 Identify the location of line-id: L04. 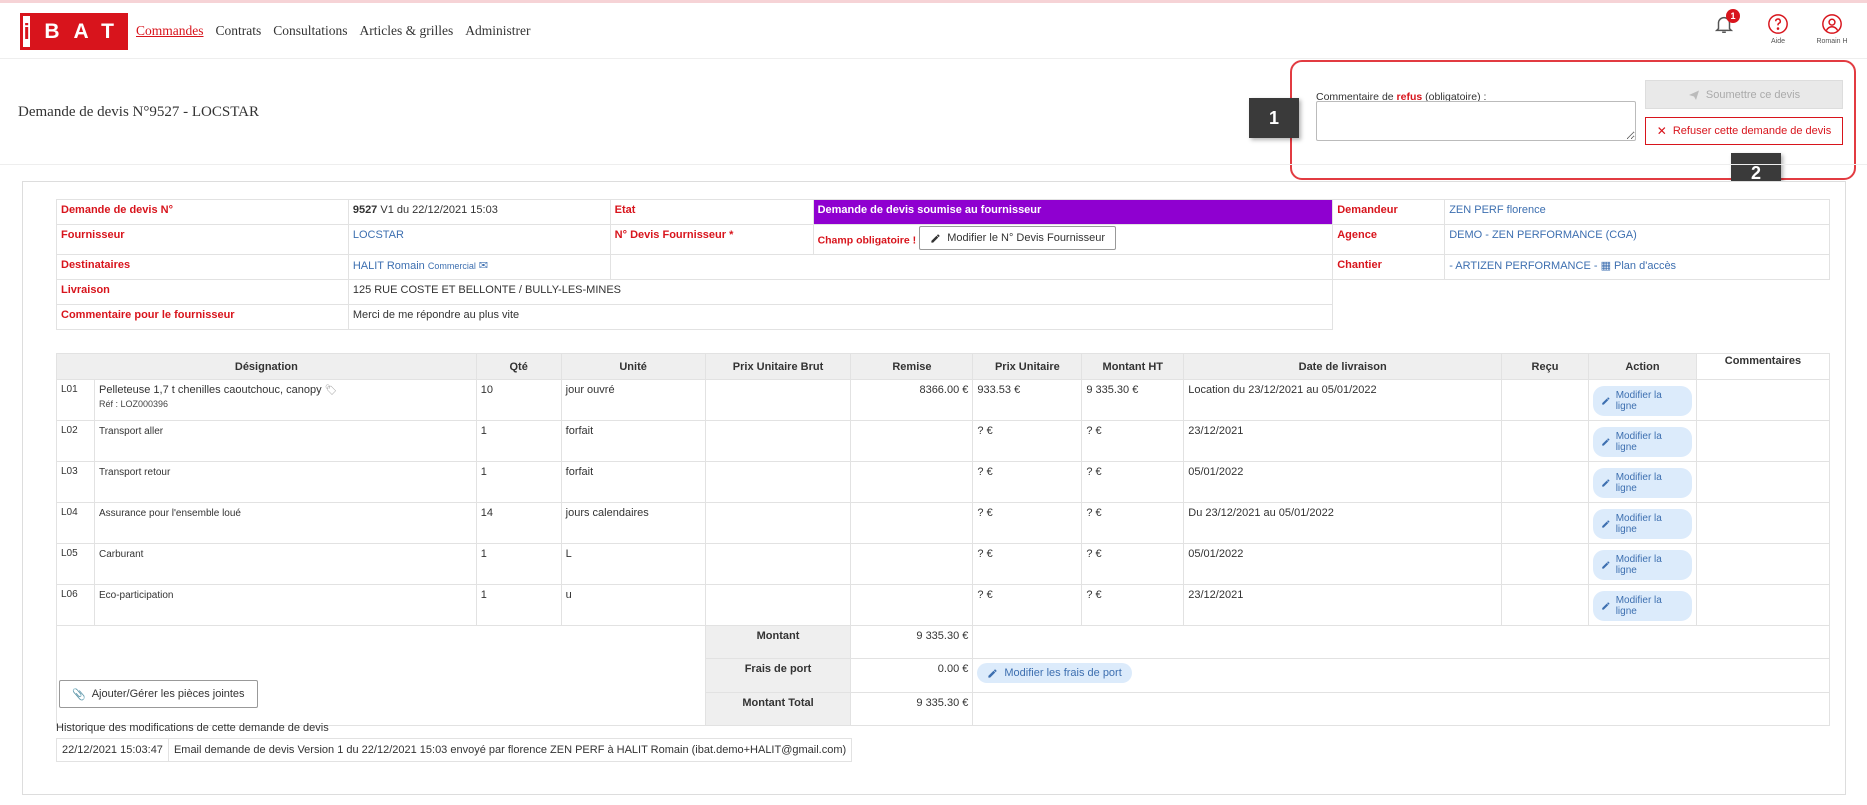
(75, 523).